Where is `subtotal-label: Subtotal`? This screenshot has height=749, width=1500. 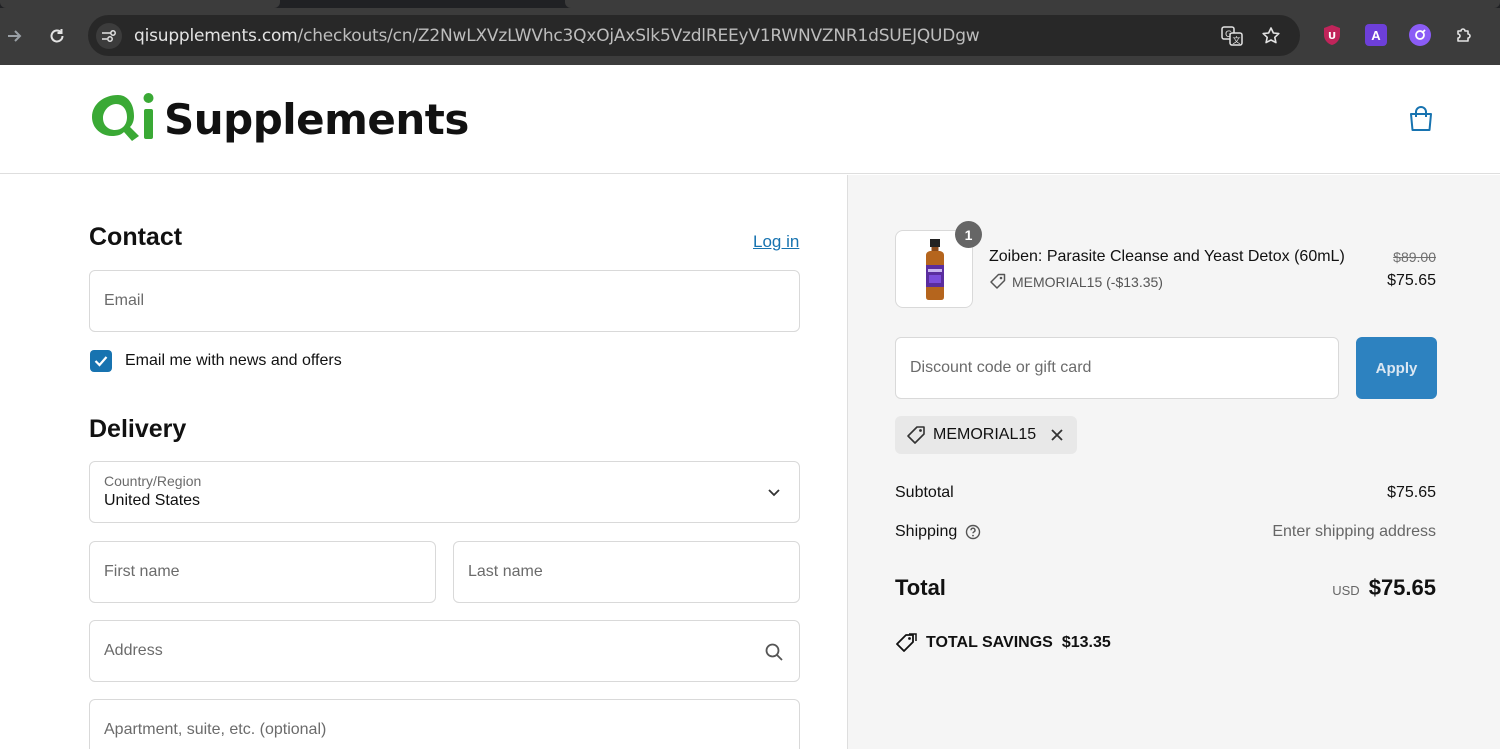
subtotal-label: Subtotal is located at coordinates (924, 492).